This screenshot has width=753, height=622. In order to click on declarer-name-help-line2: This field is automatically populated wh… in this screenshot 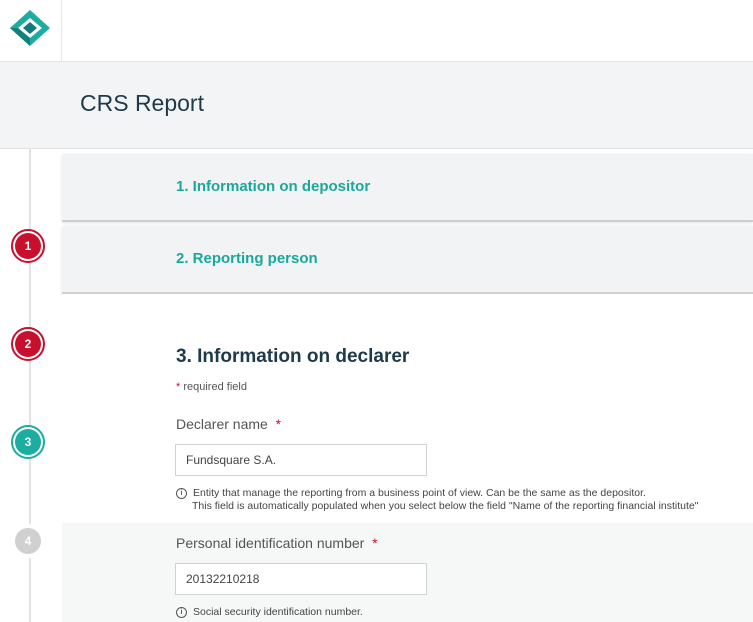, I will do `click(445, 506)`.